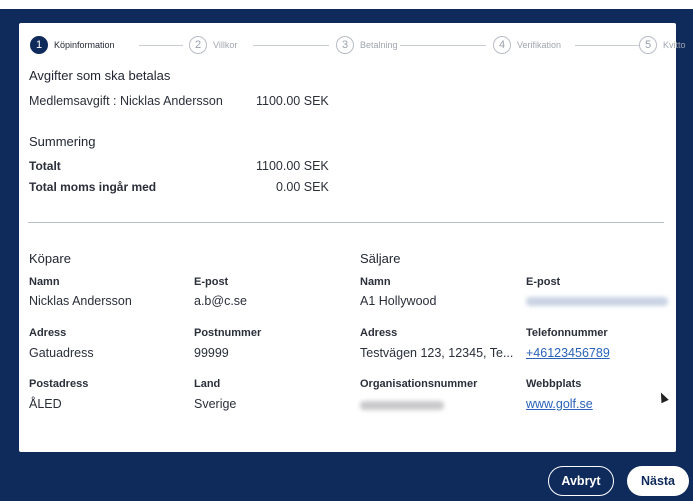 This screenshot has width=693, height=501. What do you see at coordinates (292, 166) in the screenshot?
I see `total-amount: 1100.00 SEK` at bounding box center [292, 166].